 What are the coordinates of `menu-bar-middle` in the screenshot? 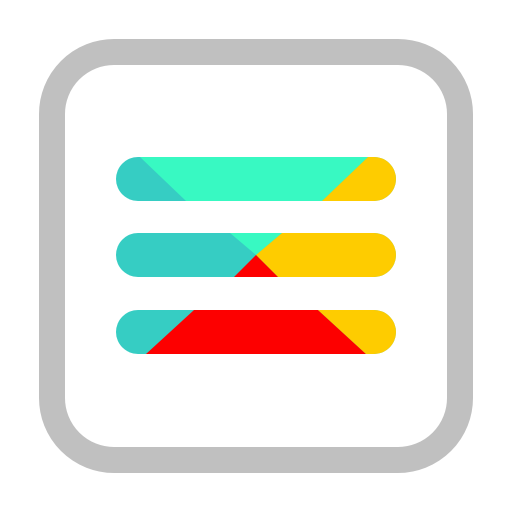 It's located at (256, 255).